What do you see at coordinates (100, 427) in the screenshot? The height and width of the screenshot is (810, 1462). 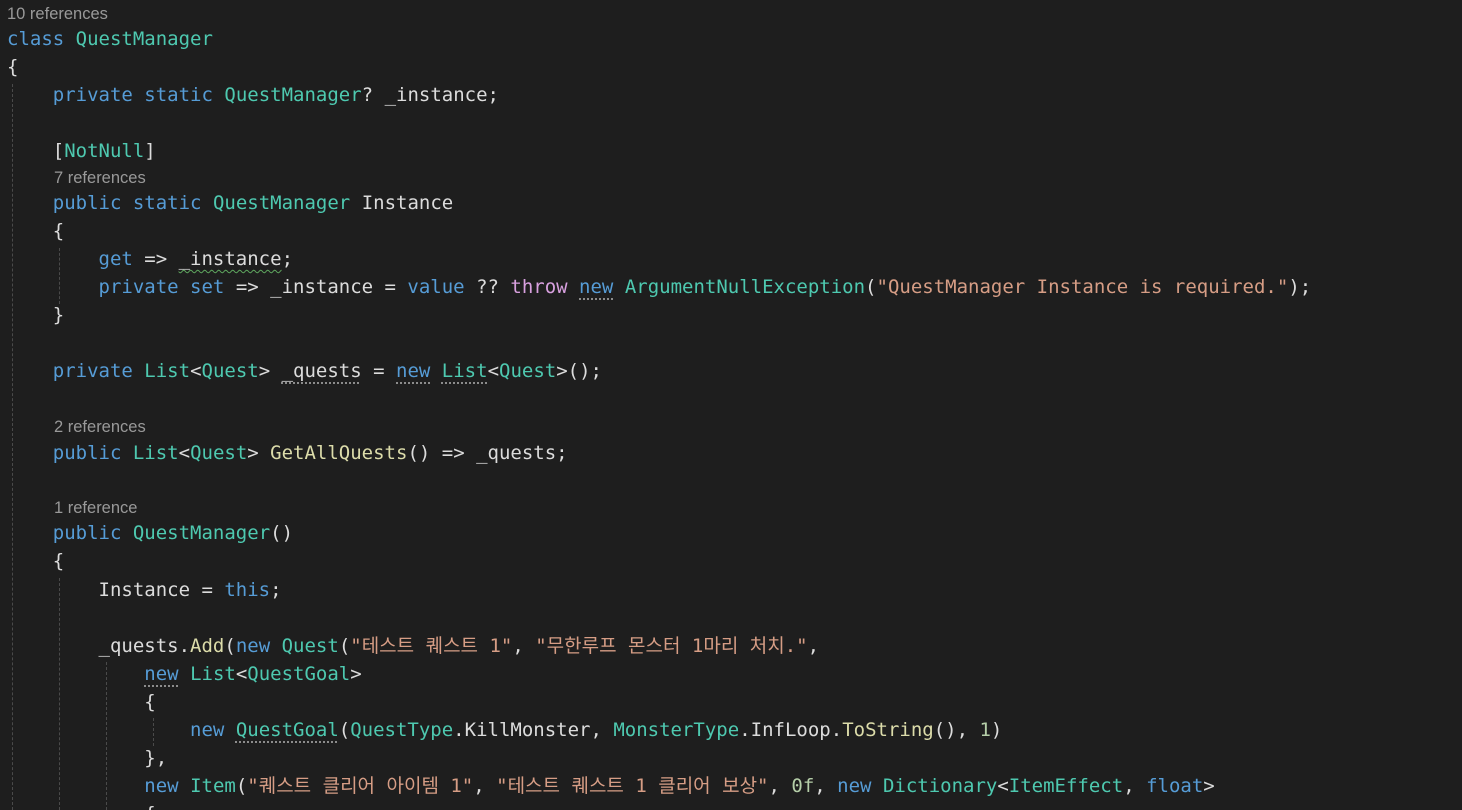 I see `code-lens-getallquests-references: 2 references` at bounding box center [100, 427].